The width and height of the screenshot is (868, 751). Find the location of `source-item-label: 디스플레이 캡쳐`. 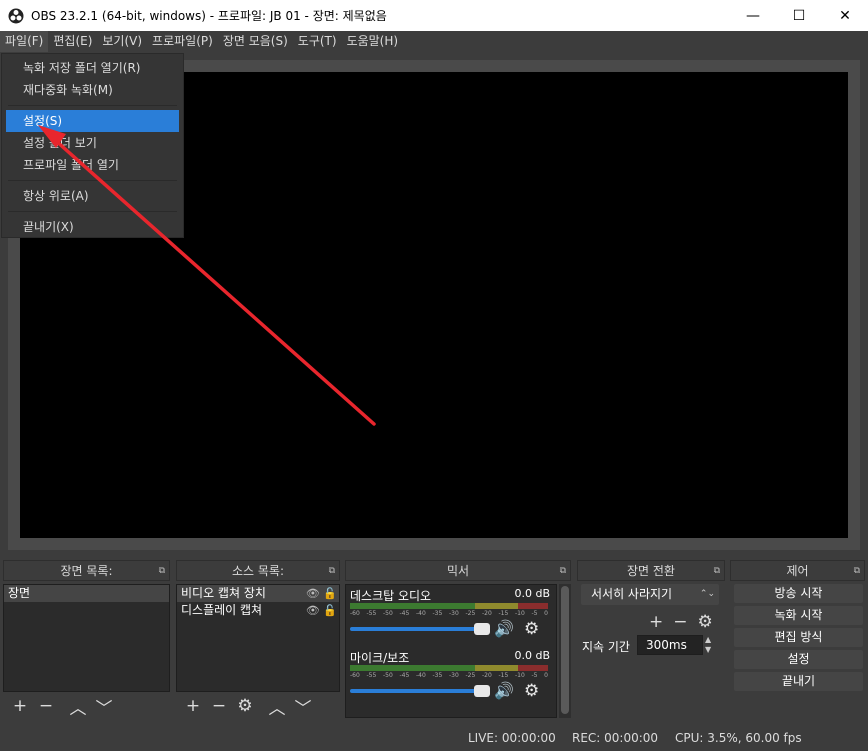

source-item-label: 디스플레이 캡쳐 is located at coordinates (222, 610).